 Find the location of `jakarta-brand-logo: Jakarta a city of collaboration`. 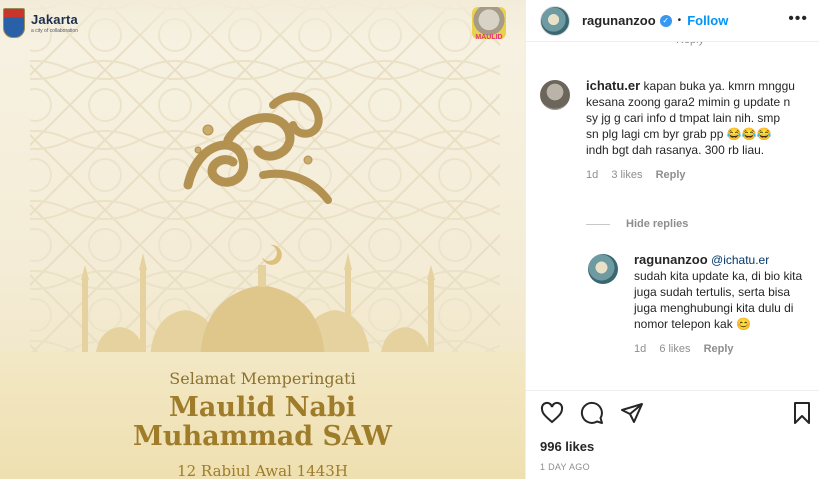

jakarta-brand-logo: Jakarta a city of collaboration is located at coordinates (54, 23).